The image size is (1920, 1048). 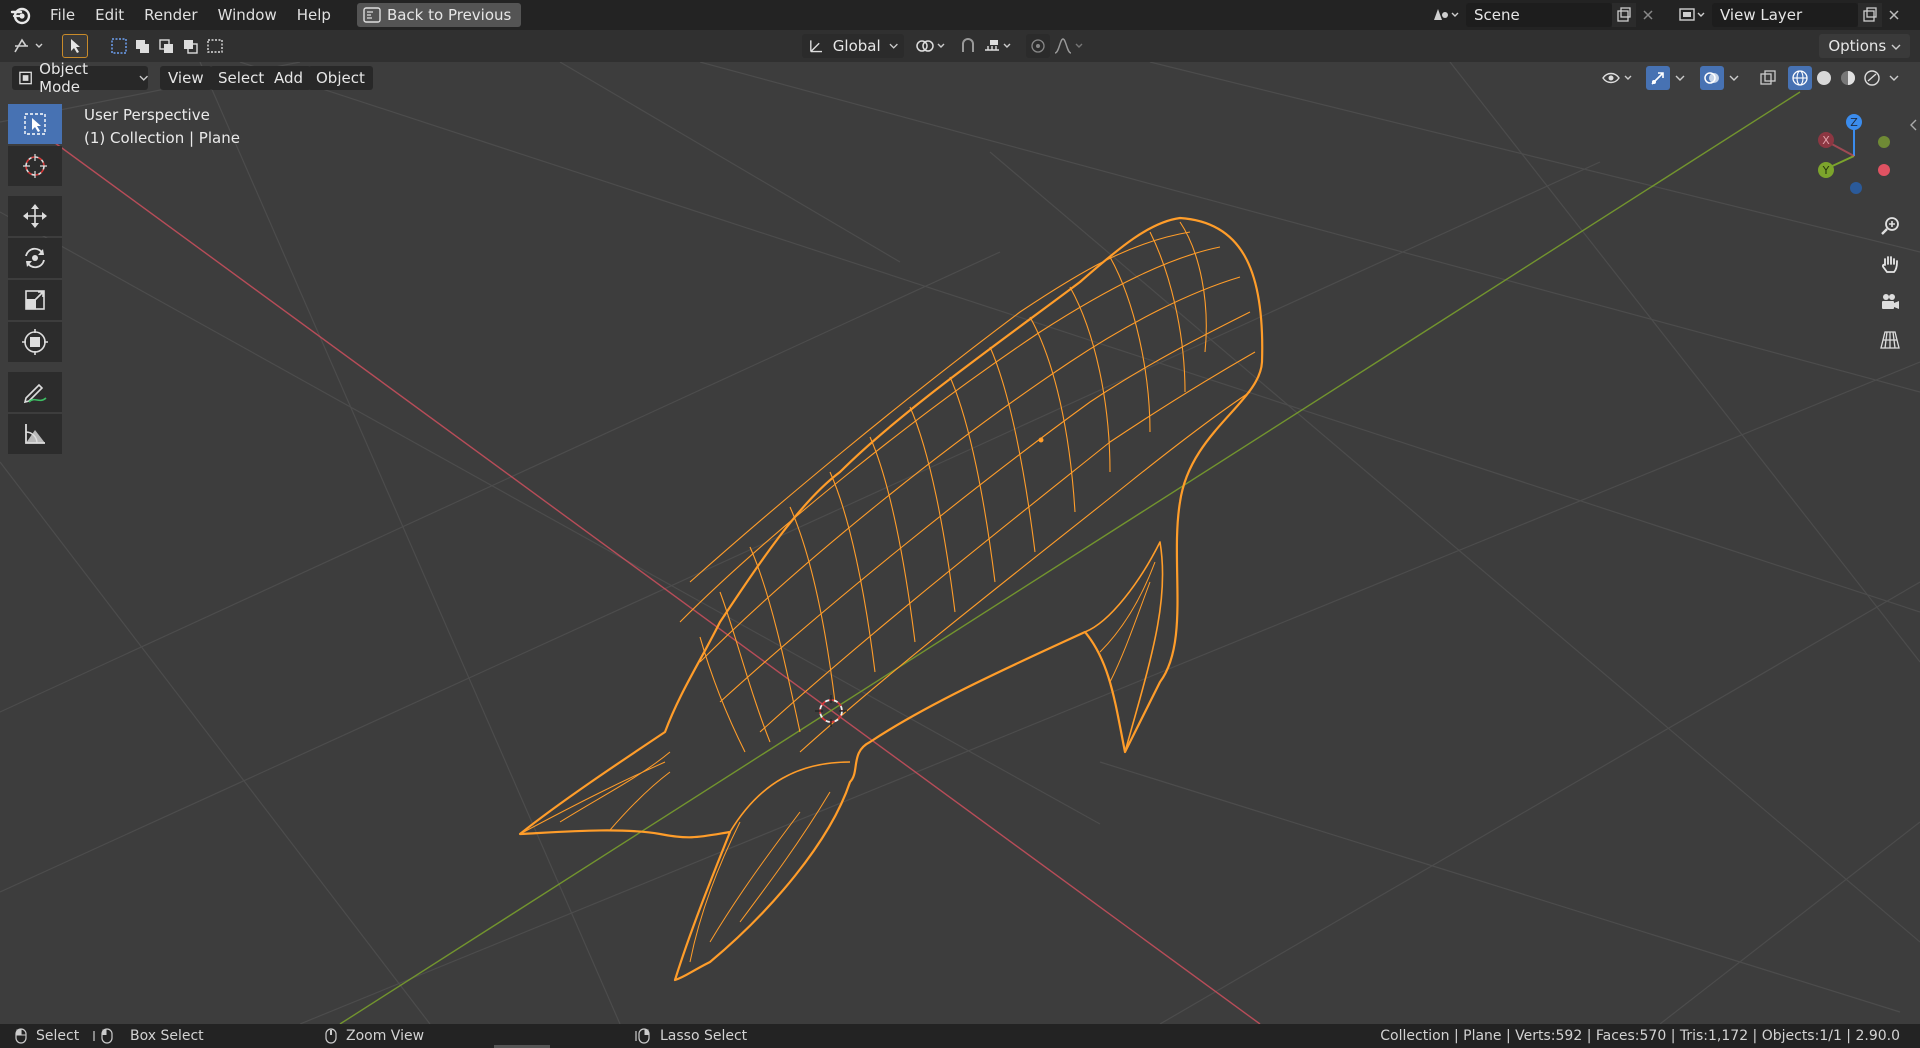 What do you see at coordinates (1768, 78) in the screenshot?
I see `xray-toggle-icon` at bounding box center [1768, 78].